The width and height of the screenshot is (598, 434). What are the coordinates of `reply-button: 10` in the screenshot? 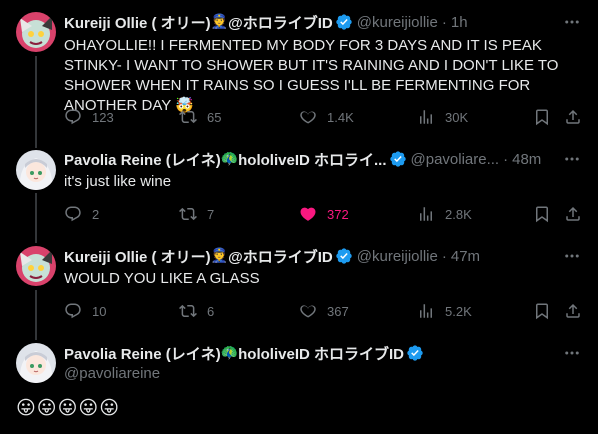 It's located at (85, 311).